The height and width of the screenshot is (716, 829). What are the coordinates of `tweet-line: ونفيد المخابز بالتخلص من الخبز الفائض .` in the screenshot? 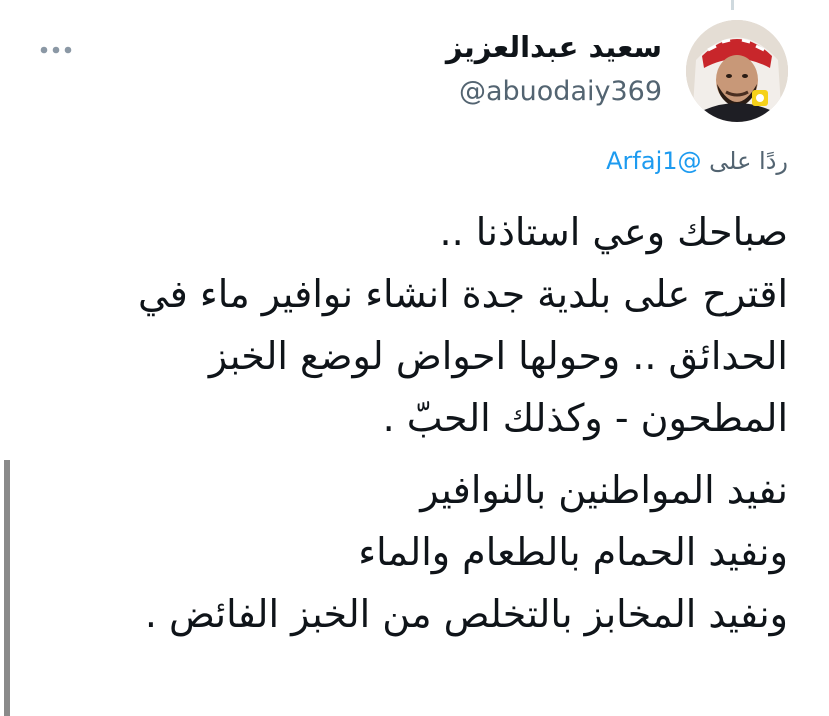 It's located at (466, 614).